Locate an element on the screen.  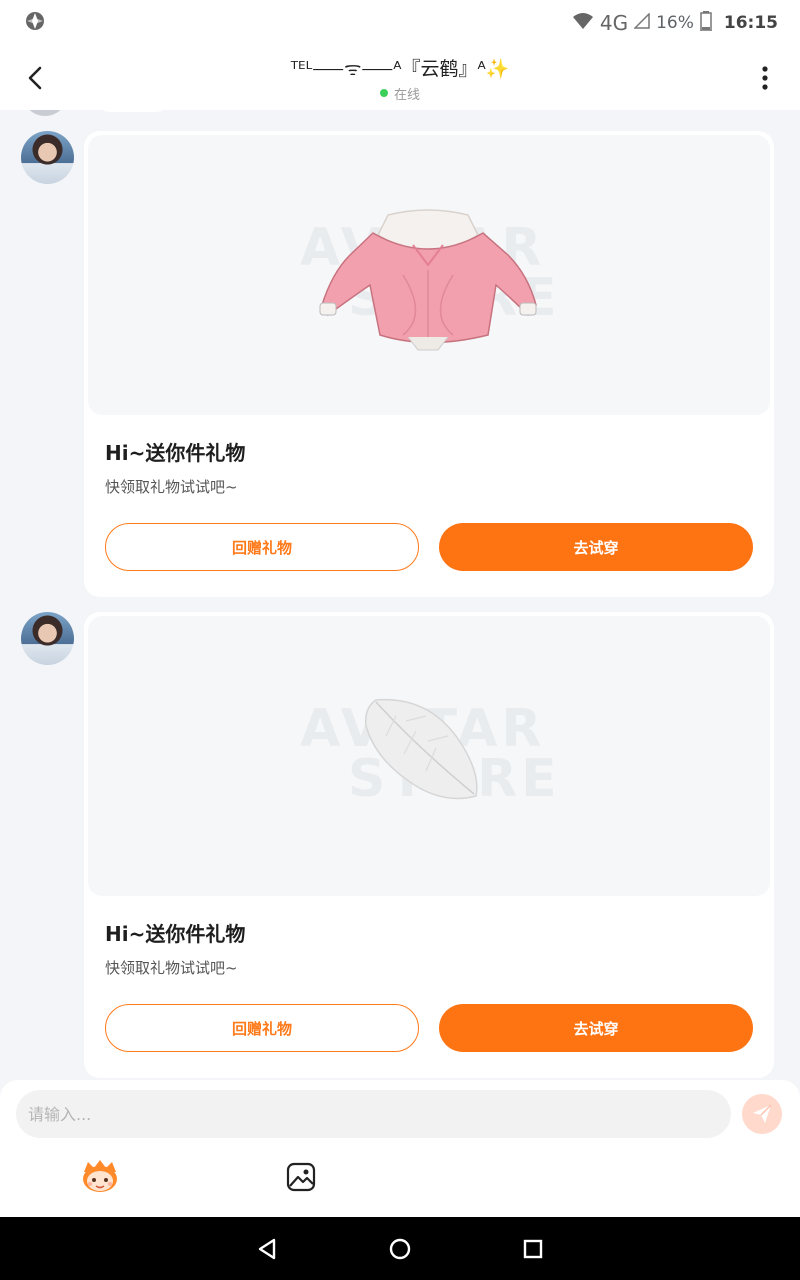
message-input is located at coordinates (373, 1114).